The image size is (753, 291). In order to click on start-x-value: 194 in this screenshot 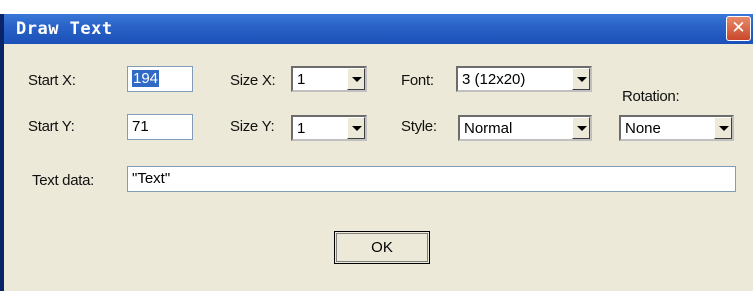, I will do `click(146, 78)`.